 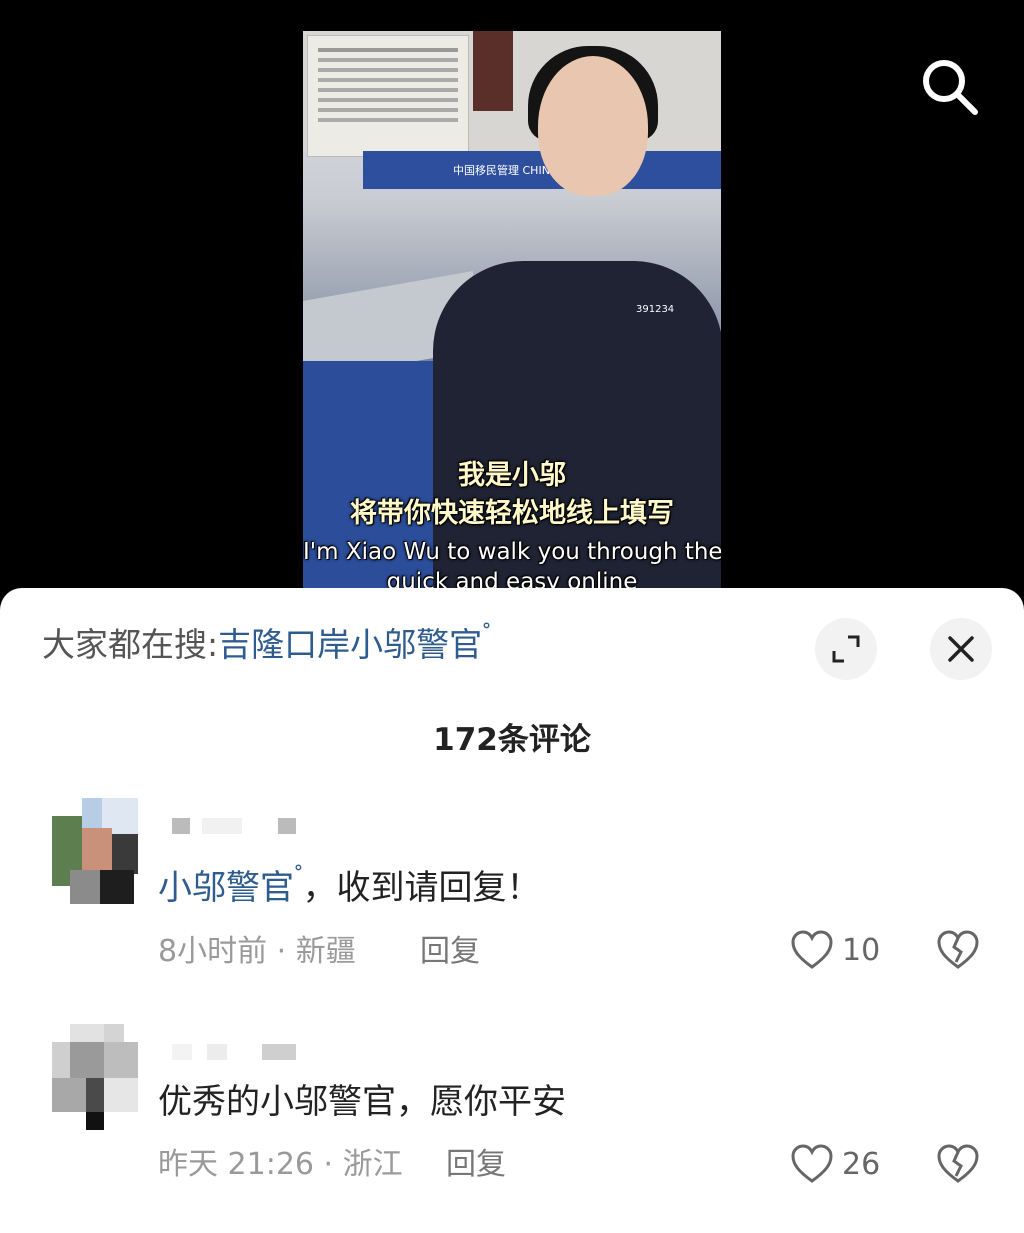 What do you see at coordinates (362, 1102) in the screenshot?
I see `comment-text: 优秀的小邬警官，愿你平安` at bounding box center [362, 1102].